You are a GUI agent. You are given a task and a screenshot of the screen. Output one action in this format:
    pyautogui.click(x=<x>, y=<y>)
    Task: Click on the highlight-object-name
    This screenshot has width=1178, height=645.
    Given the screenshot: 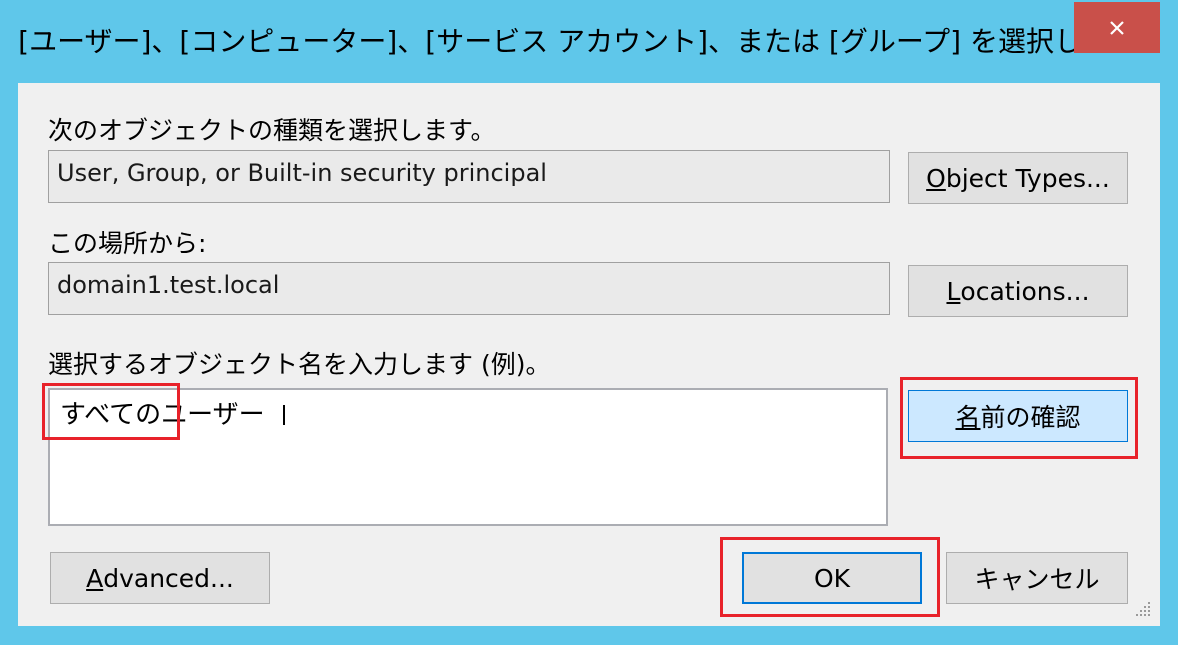 What is the action you would take?
    pyautogui.click(x=111, y=411)
    